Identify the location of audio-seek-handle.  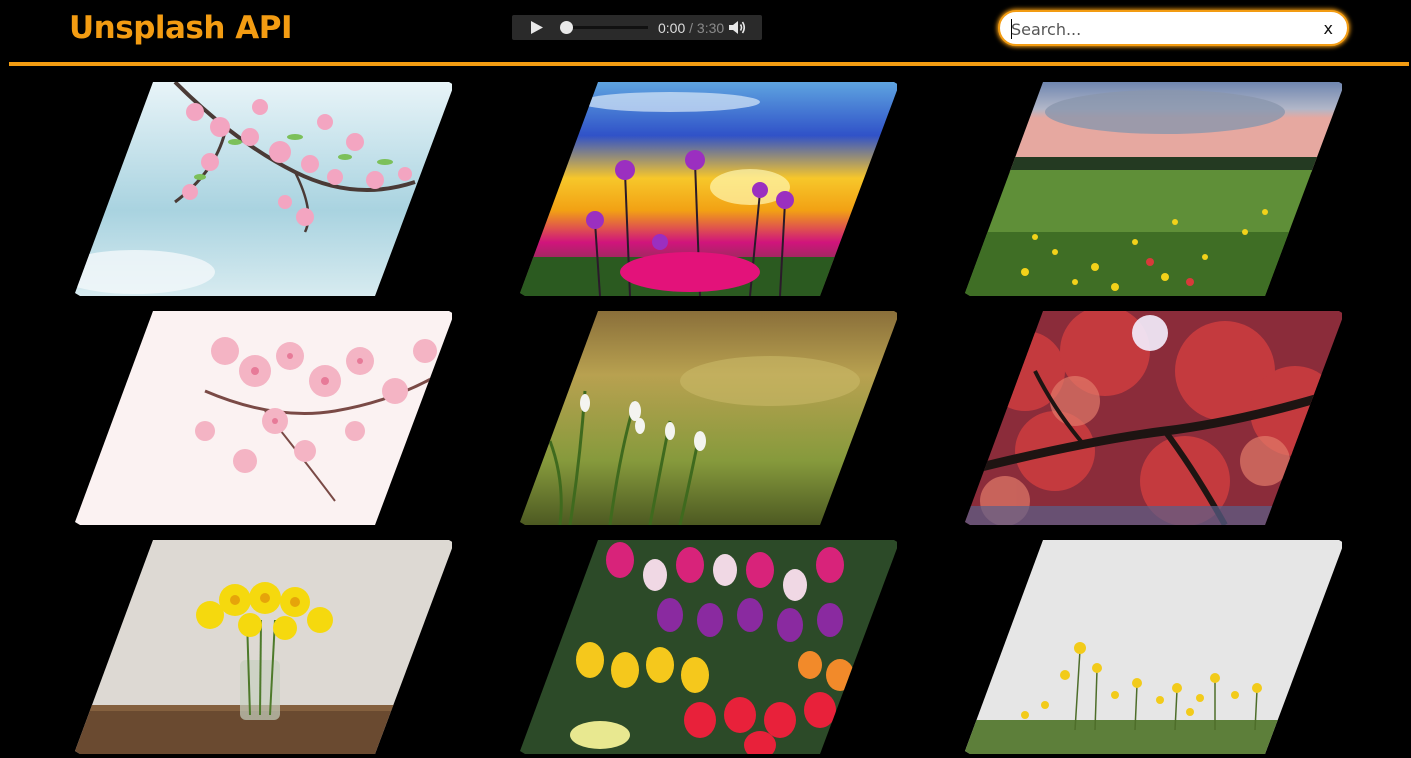
(566, 27).